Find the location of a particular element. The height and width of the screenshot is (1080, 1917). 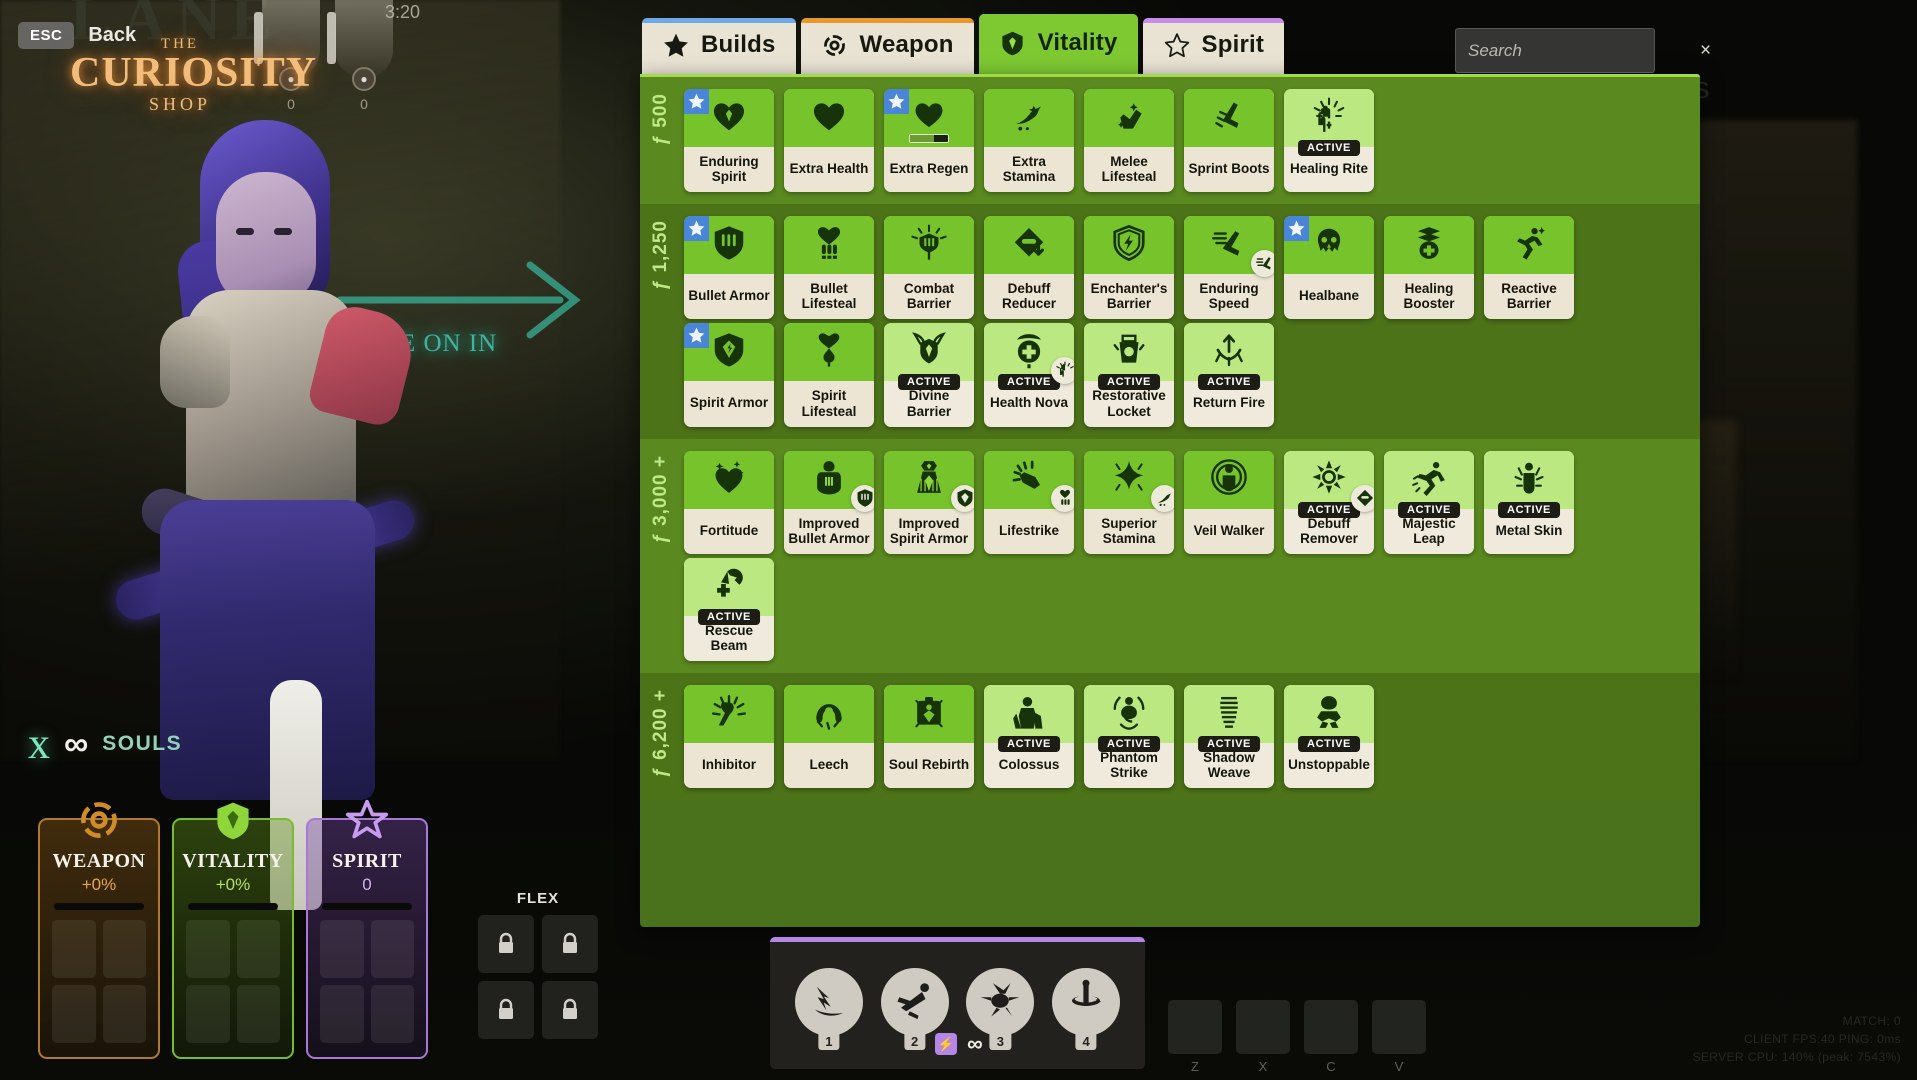

search-box: × is located at coordinates (1583, 50).